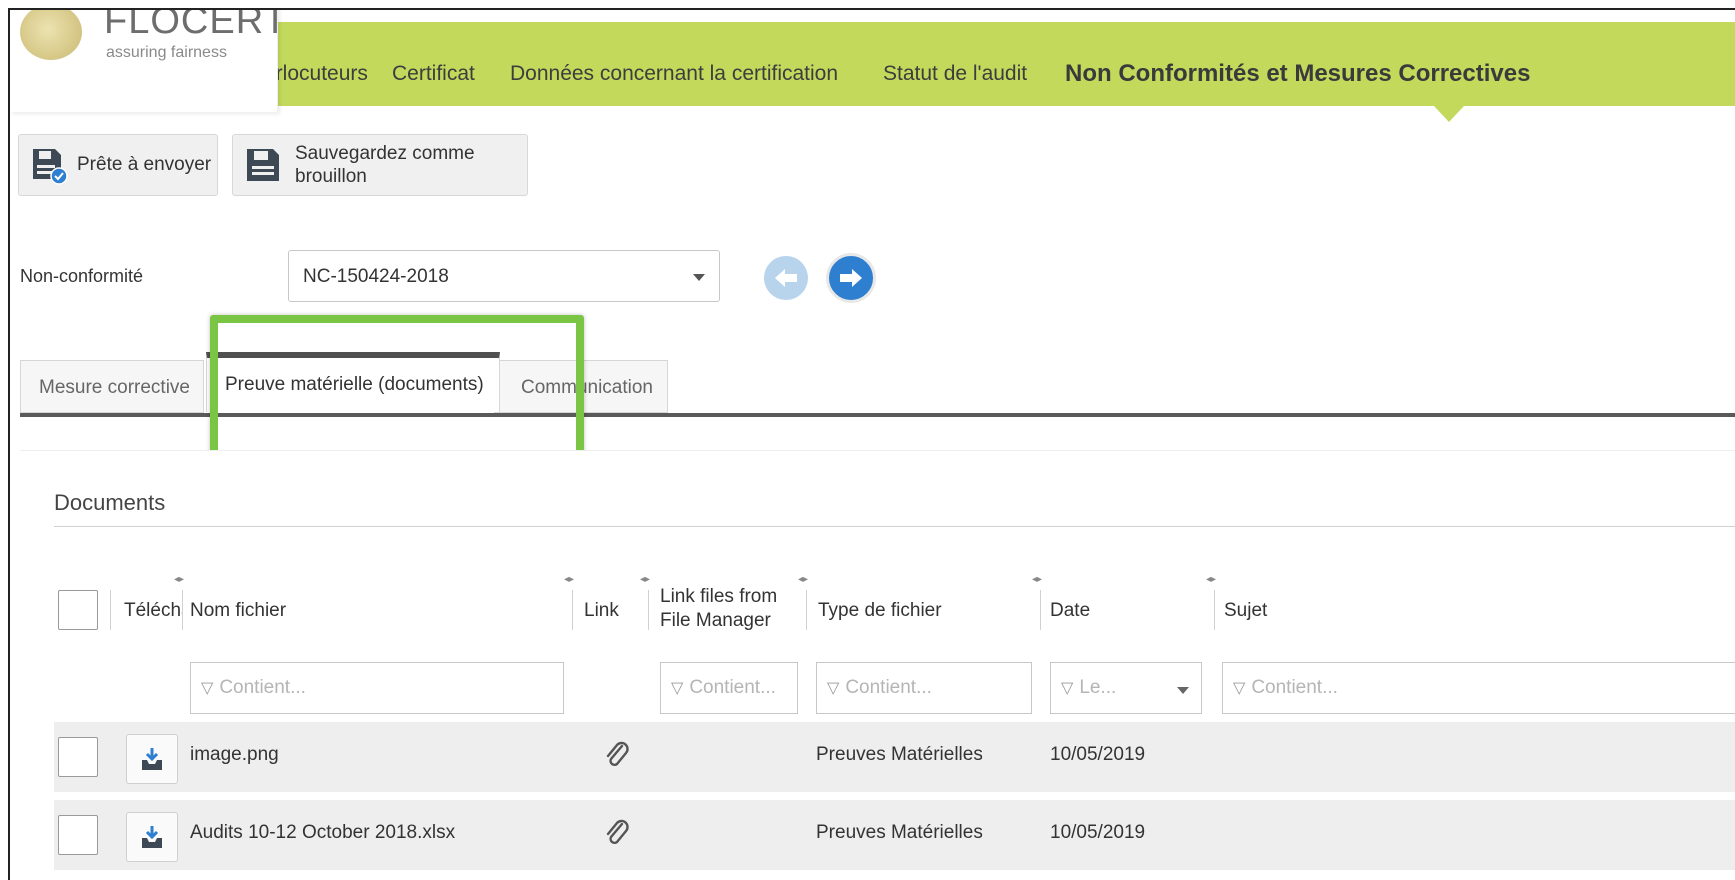 The width and height of the screenshot is (1735, 880). Describe the element at coordinates (78, 610) in the screenshot. I see `select-all-checkbox` at that location.